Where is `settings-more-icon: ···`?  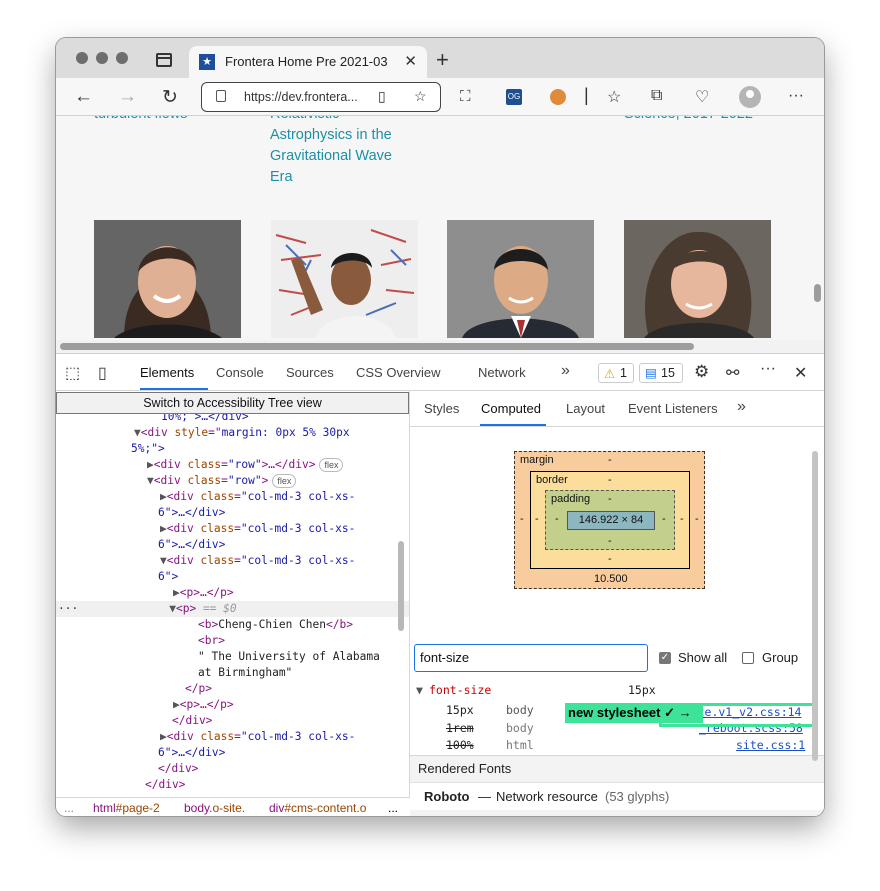 settings-more-icon: ··· is located at coordinates (796, 96).